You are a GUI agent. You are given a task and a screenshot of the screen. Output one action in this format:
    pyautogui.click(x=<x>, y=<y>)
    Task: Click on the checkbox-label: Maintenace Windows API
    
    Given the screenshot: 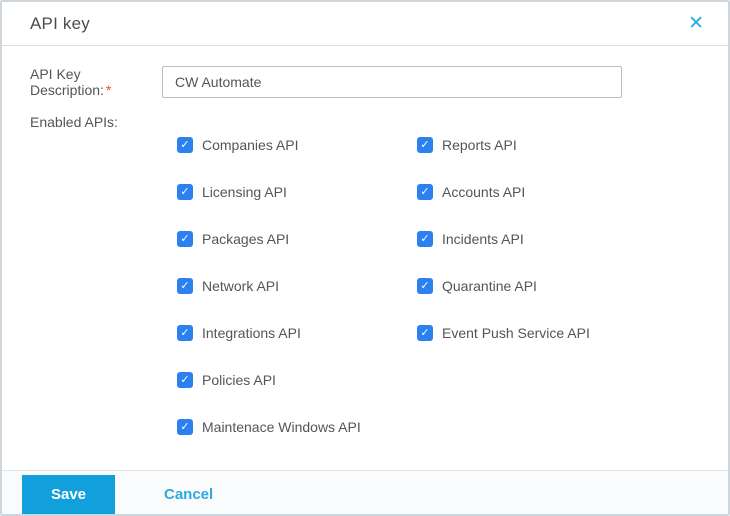 What is the action you would take?
    pyautogui.click(x=281, y=427)
    